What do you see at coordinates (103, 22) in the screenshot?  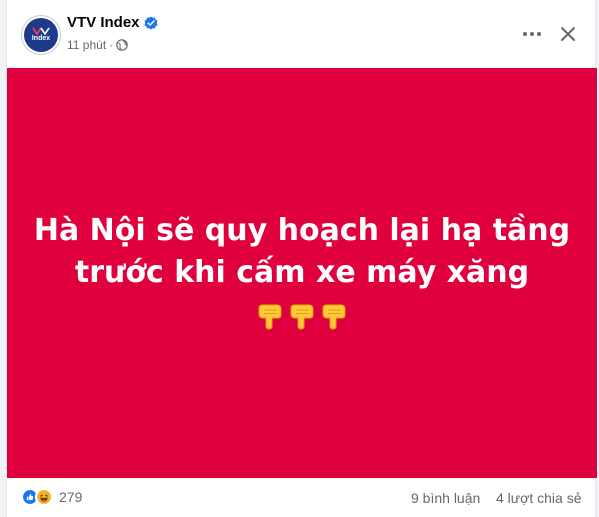 I see `page-name: VTV Index` at bounding box center [103, 22].